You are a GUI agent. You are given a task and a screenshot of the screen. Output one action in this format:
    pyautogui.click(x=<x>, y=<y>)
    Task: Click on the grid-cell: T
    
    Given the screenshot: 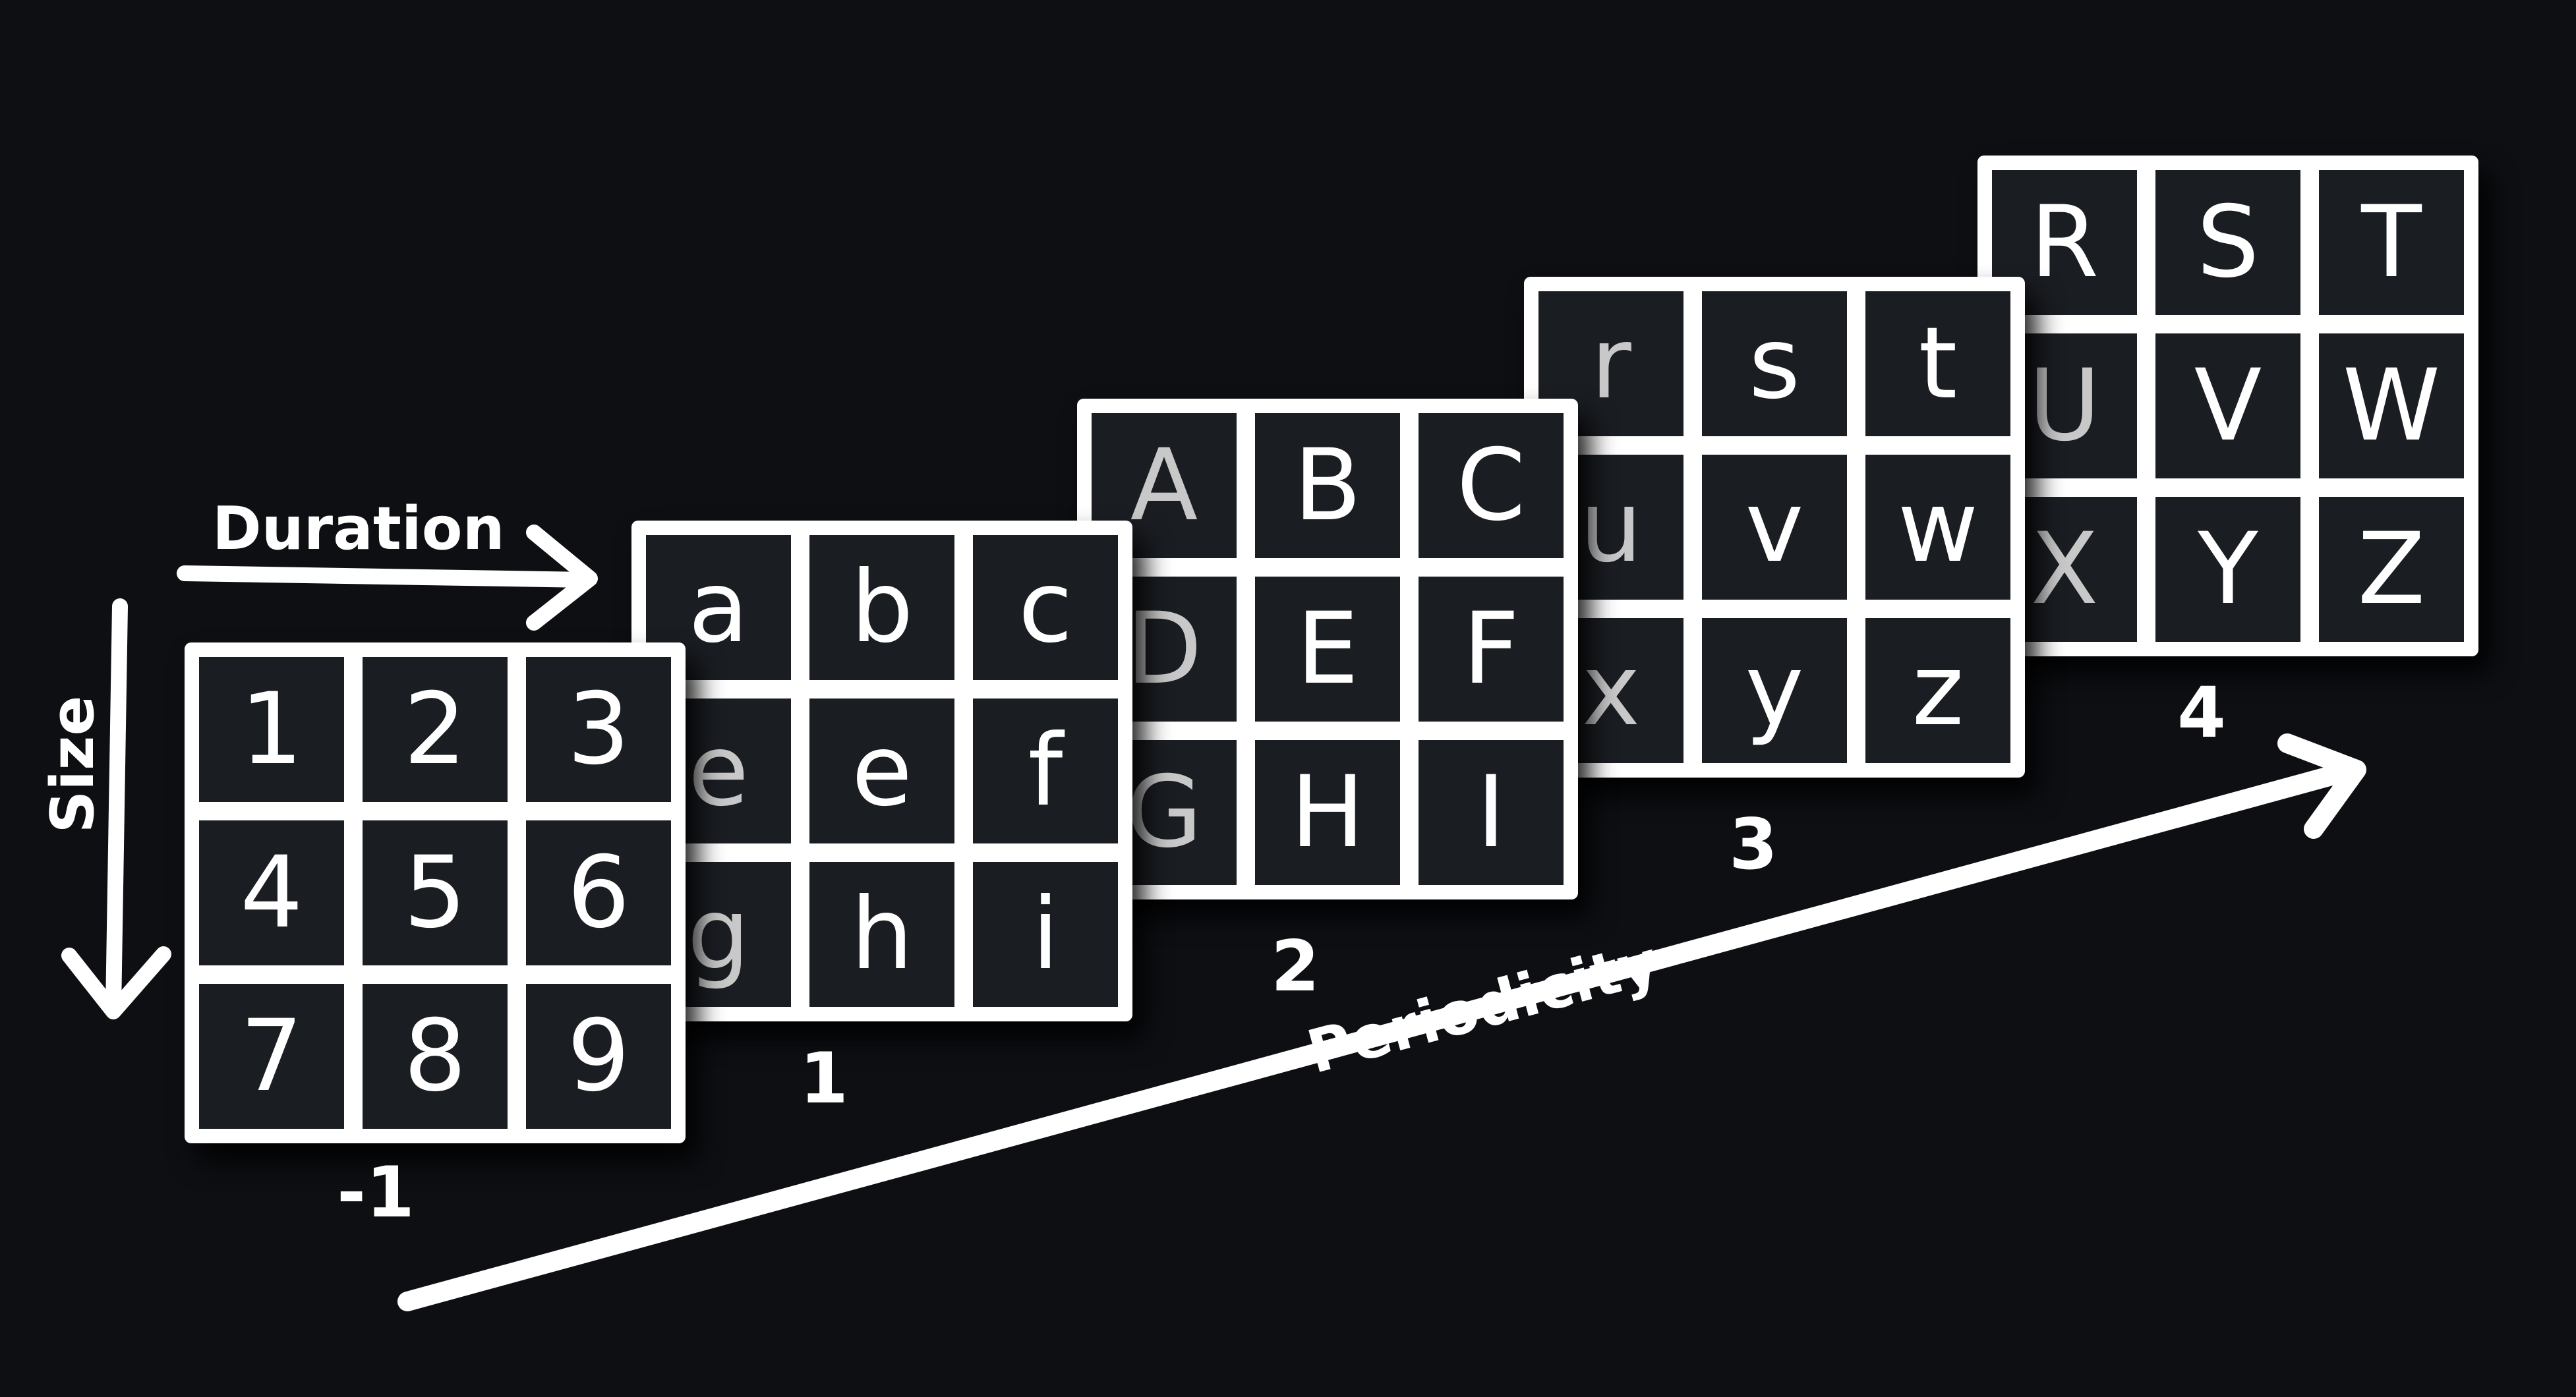 What is the action you would take?
    pyautogui.click(x=2391, y=242)
    